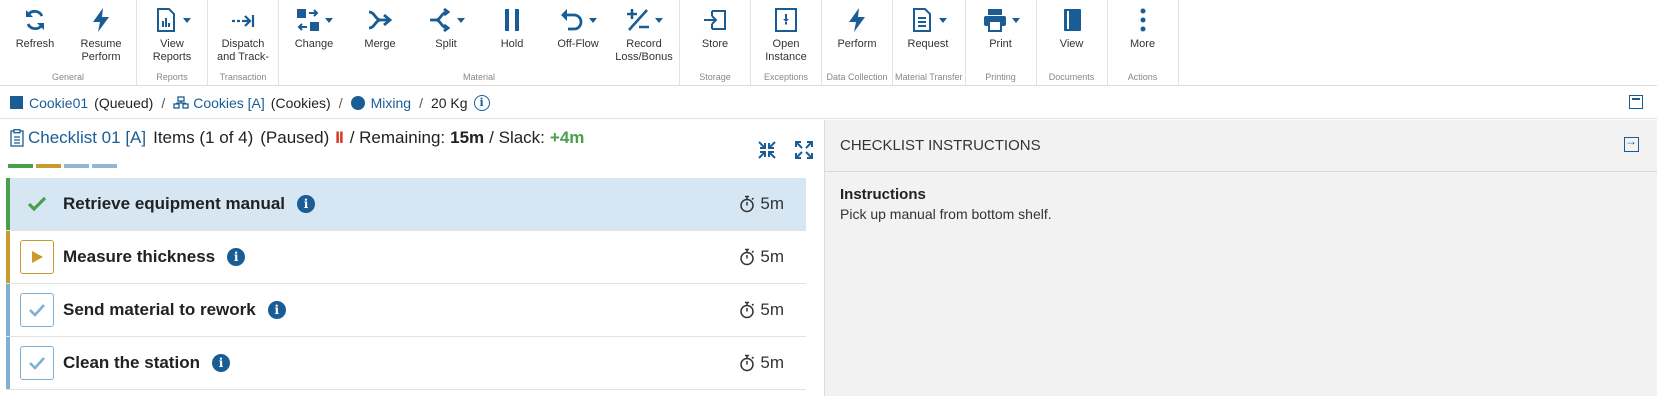 The height and width of the screenshot is (396, 1657). What do you see at coordinates (37, 204) in the screenshot?
I see `checkmark-icon` at bounding box center [37, 204].